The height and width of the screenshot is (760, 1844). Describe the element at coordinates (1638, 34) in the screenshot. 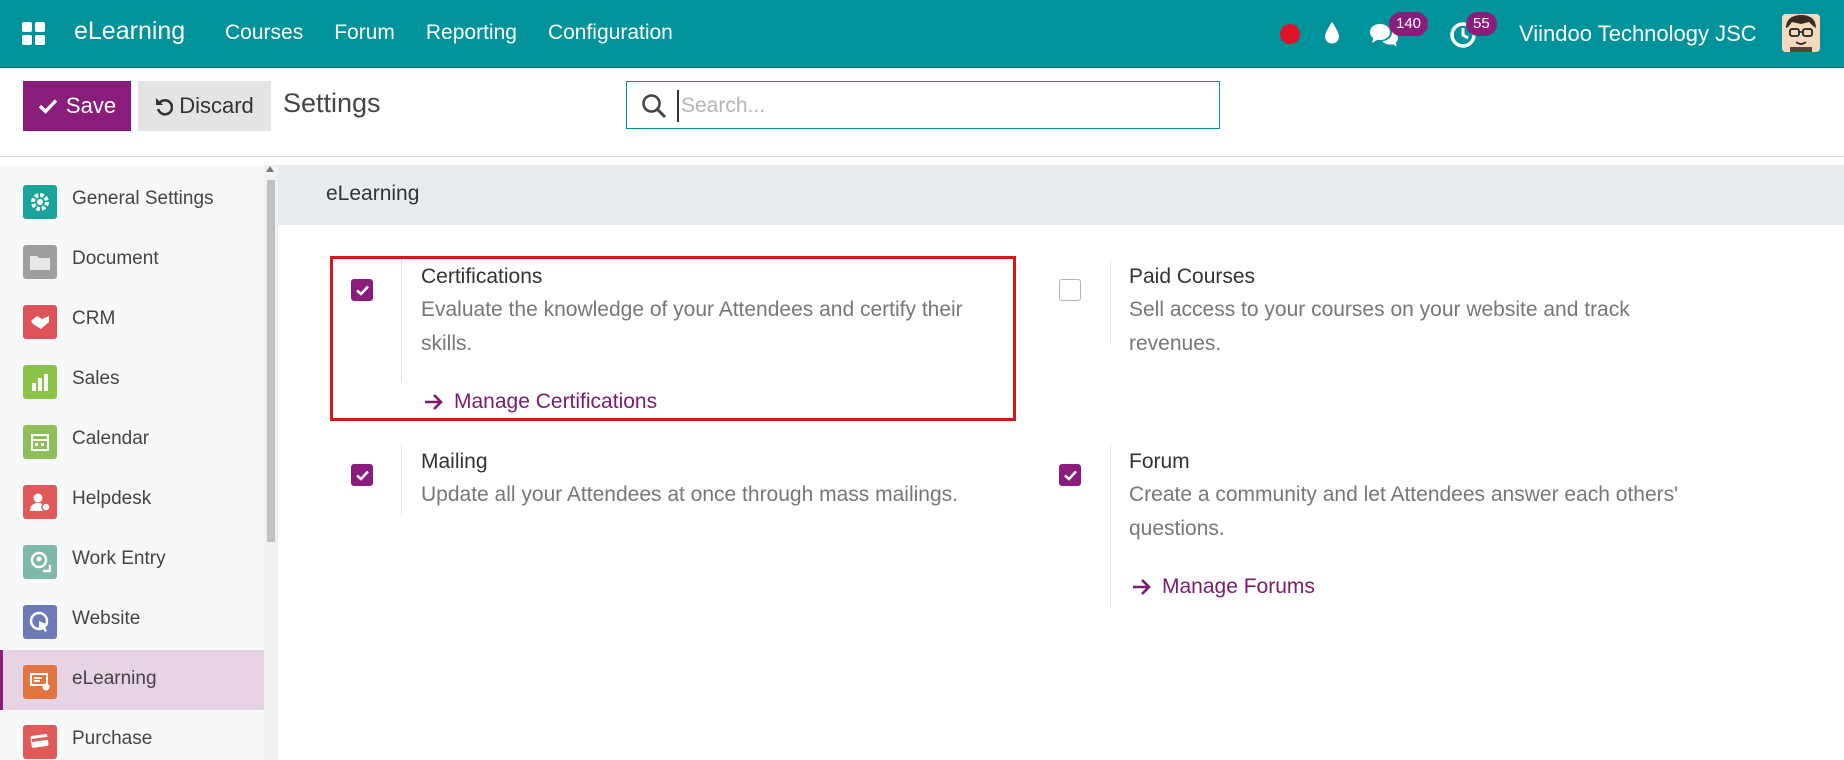

I see `company-switcher: Viindoo Technology JSC` at that location.